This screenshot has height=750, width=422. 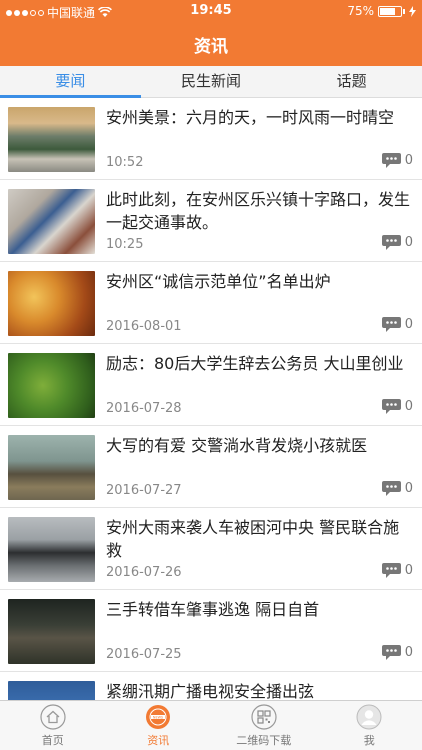 What do you see at coordinates (369, 740) in the screenshot?
I see `tab-me-label: 我` at bounding box center [369, 740].